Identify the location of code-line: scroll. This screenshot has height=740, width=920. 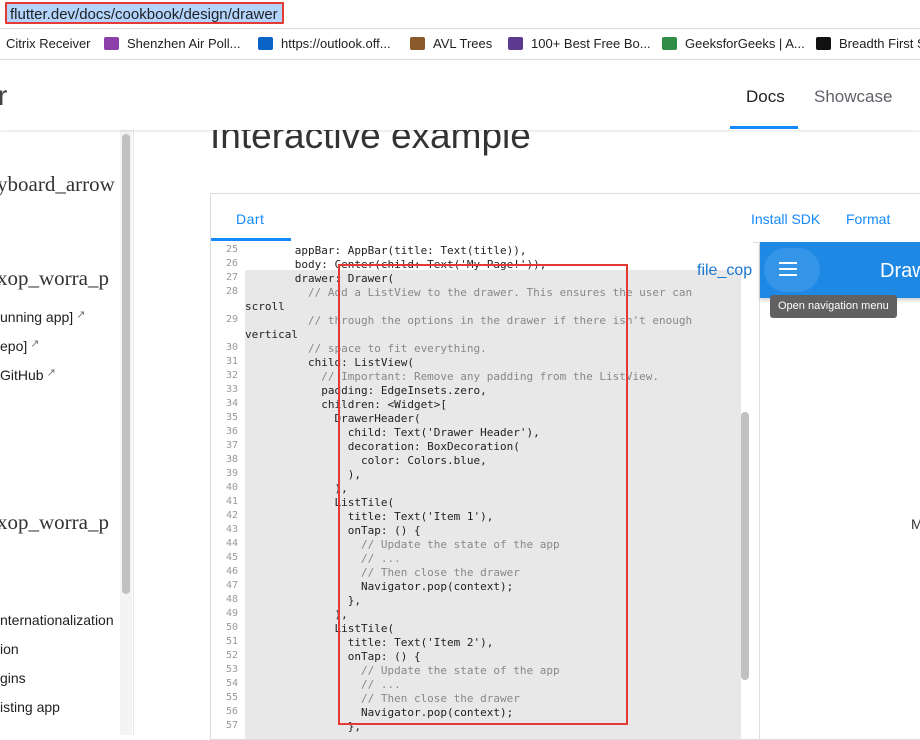
(265, 306).